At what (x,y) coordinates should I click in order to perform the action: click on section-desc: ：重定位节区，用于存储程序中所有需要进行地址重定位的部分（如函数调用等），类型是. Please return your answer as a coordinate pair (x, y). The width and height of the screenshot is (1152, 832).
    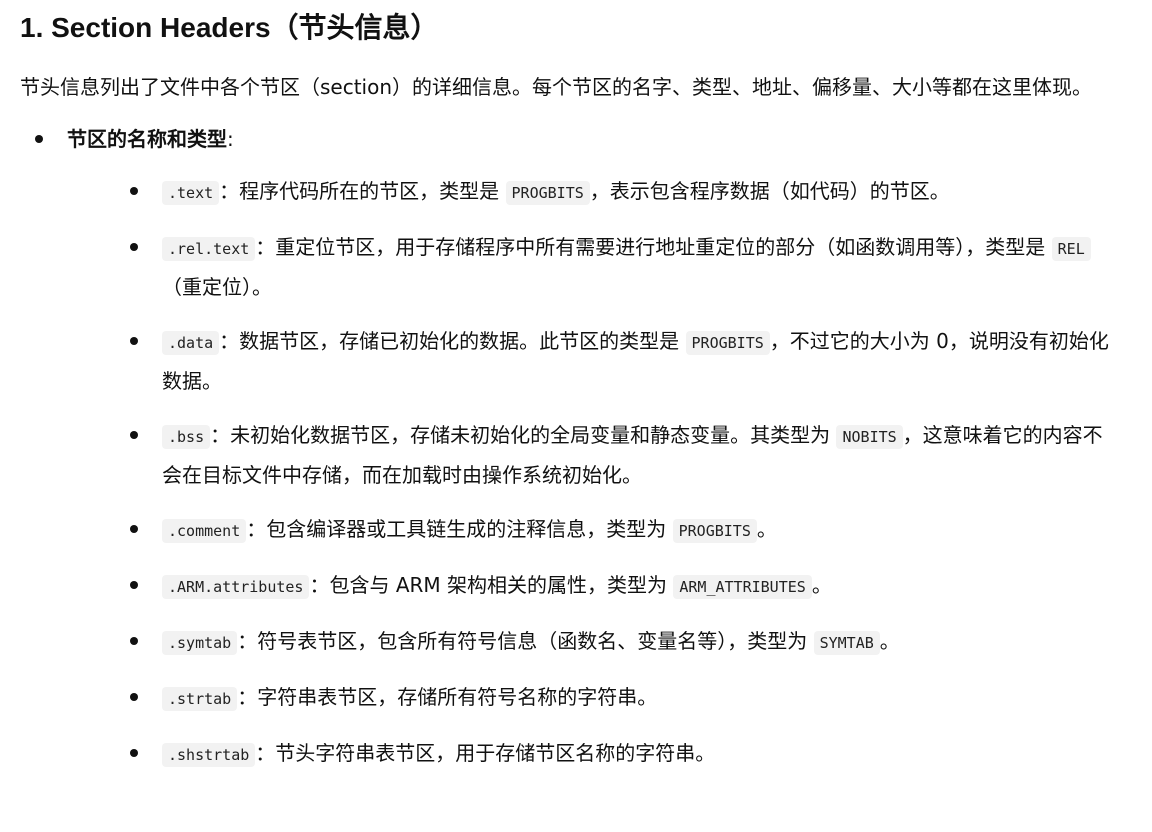
    Looking at the image, I should click on (653, 247).